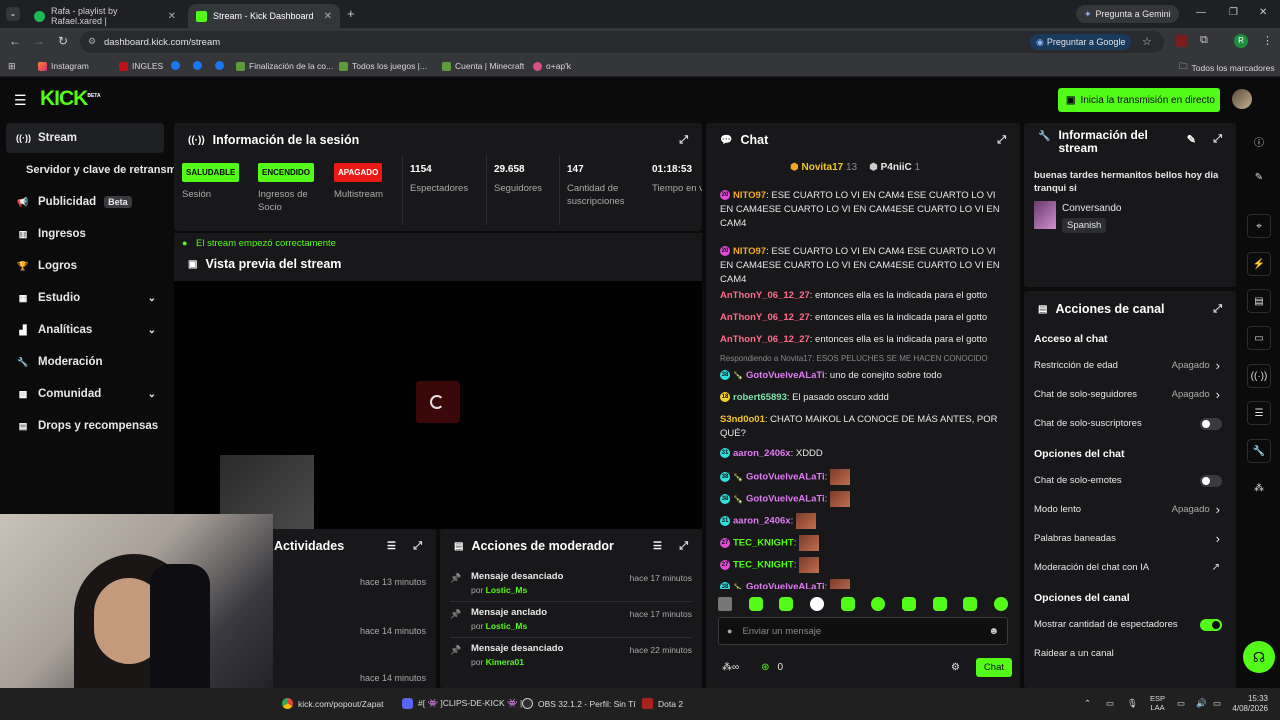 This screenshot has height=720, width=1280. What do you see at coordinates (1242, 99) in the screenshot?
I see `user-avatar` at bounding box center [1242, 99].